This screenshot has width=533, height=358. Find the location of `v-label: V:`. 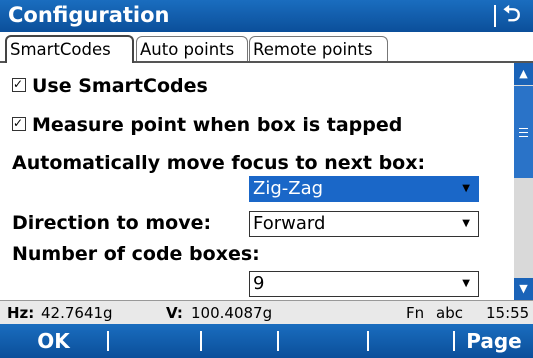

v-label: V: is located at coordinates (174, 313).